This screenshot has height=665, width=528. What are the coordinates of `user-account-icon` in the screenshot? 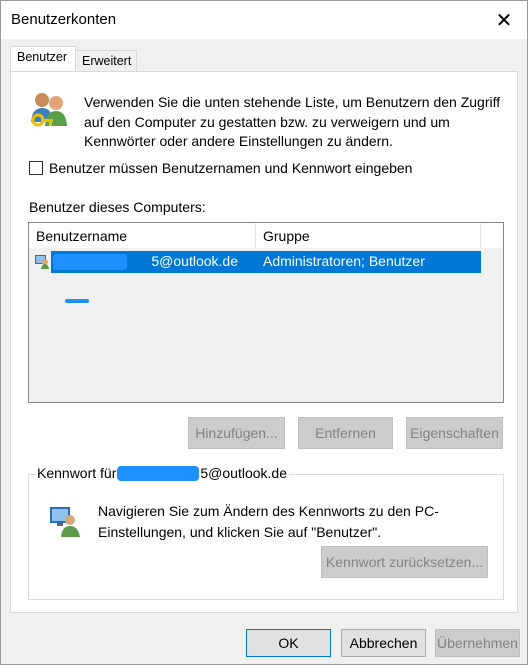 It's located at (42, 262).